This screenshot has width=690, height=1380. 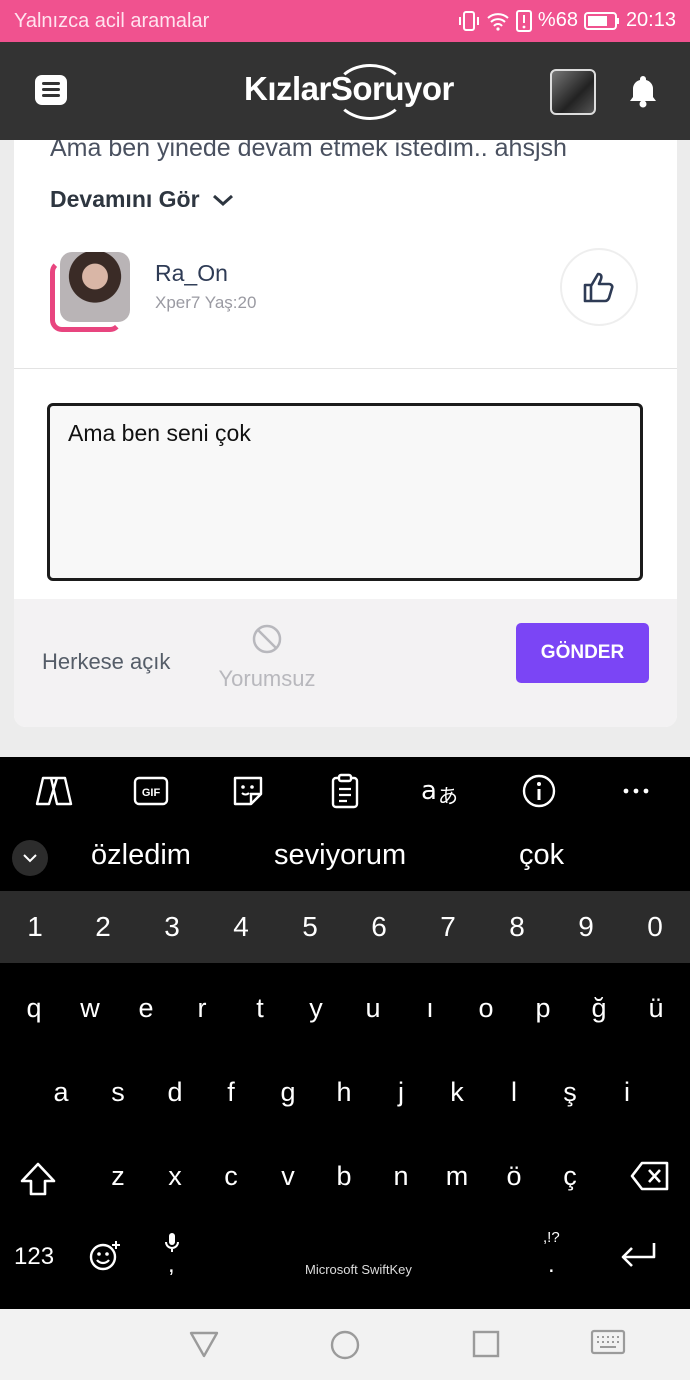 What do you see at coordinates (514, 1092) in the screenshot?
I see `key-l: l` at bounding box center [514, 1092].